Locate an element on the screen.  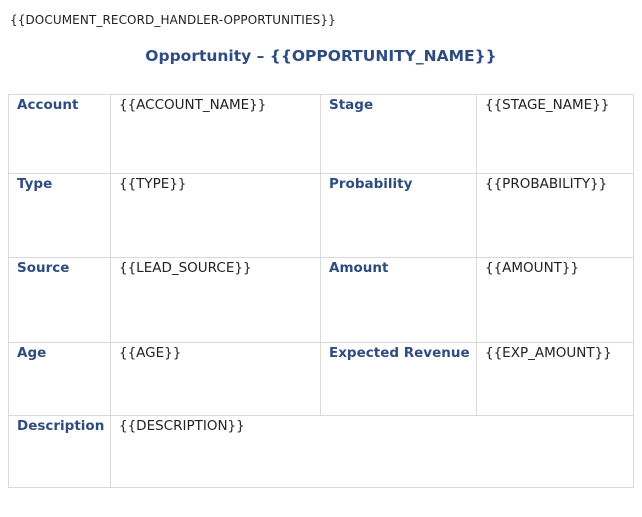
field-value-probability: {{PROBABILITY}} is located at coordinates (555, 215).